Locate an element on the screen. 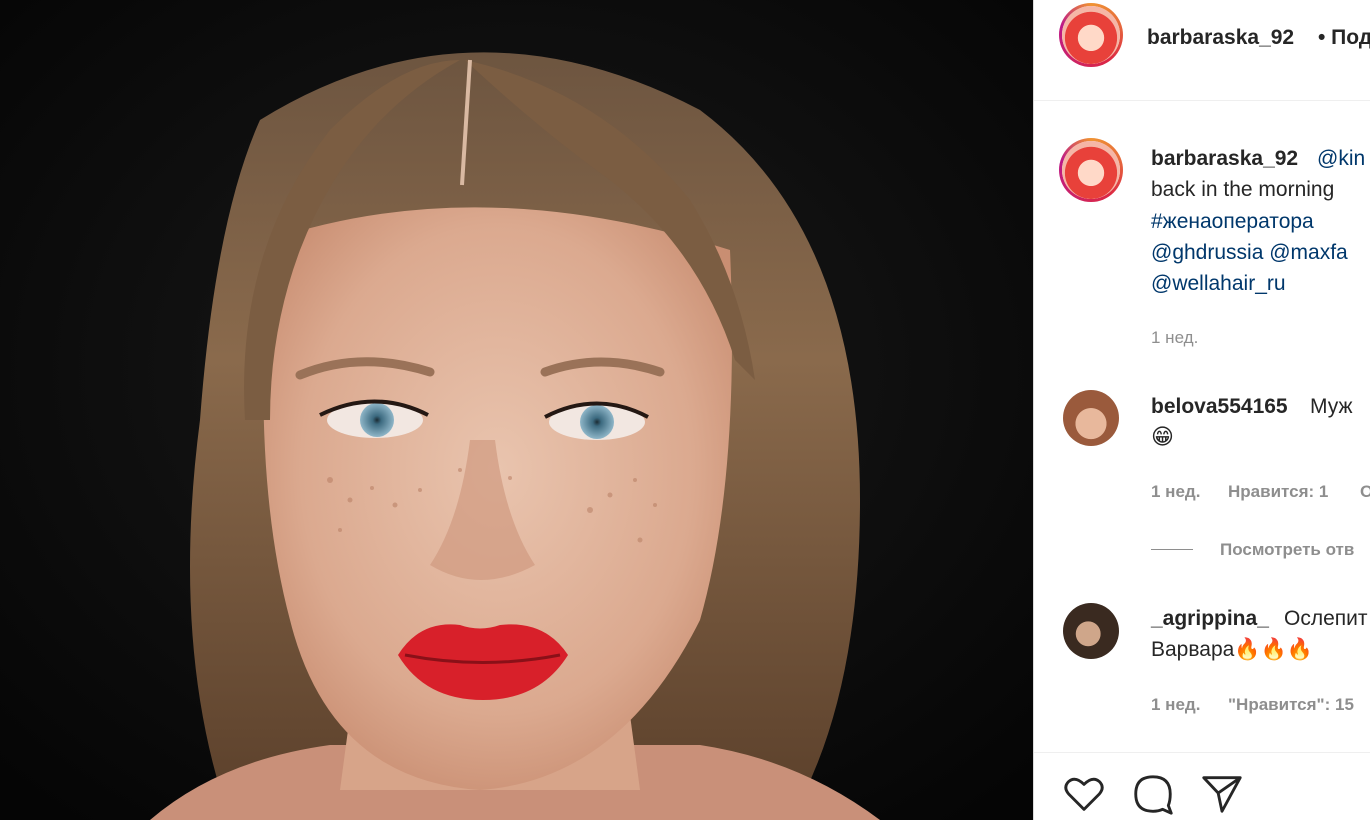 The width and height of the screenshot is (1370, 820). caption-mention-wella: @wellahair_ru is located at coordinates (1218, 284).